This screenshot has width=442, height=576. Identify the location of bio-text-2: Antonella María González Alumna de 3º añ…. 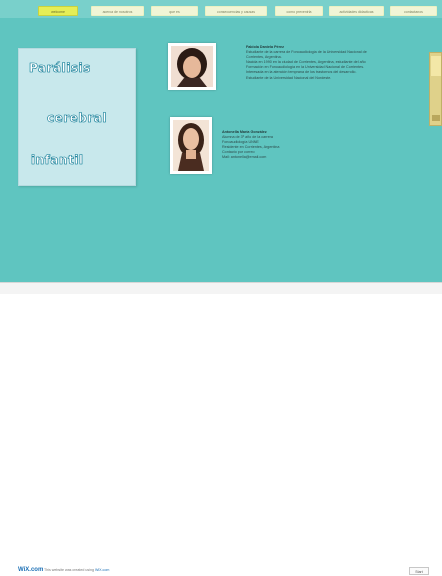
(297, 145).